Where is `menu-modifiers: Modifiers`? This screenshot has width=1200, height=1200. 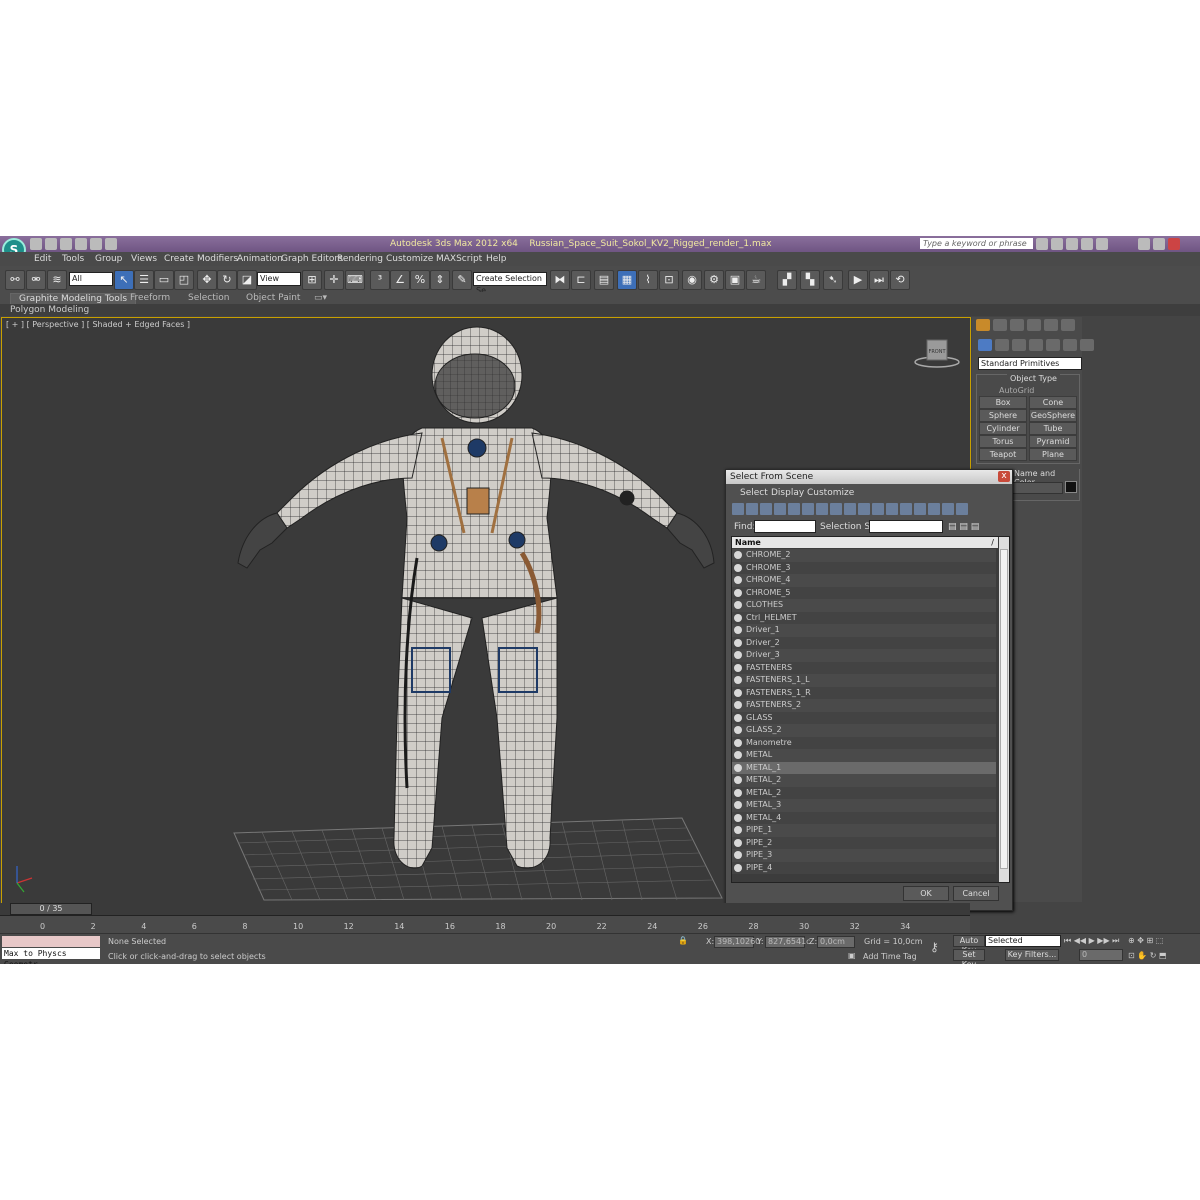 menu-modifiers: Modifiers is located at coordinates (217, 259).